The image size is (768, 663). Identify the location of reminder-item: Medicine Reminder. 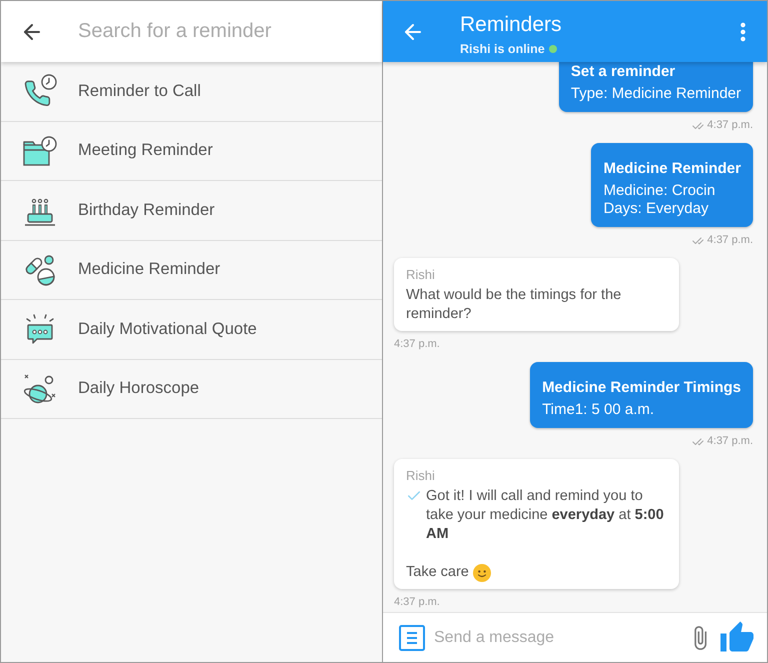
(191, 270).